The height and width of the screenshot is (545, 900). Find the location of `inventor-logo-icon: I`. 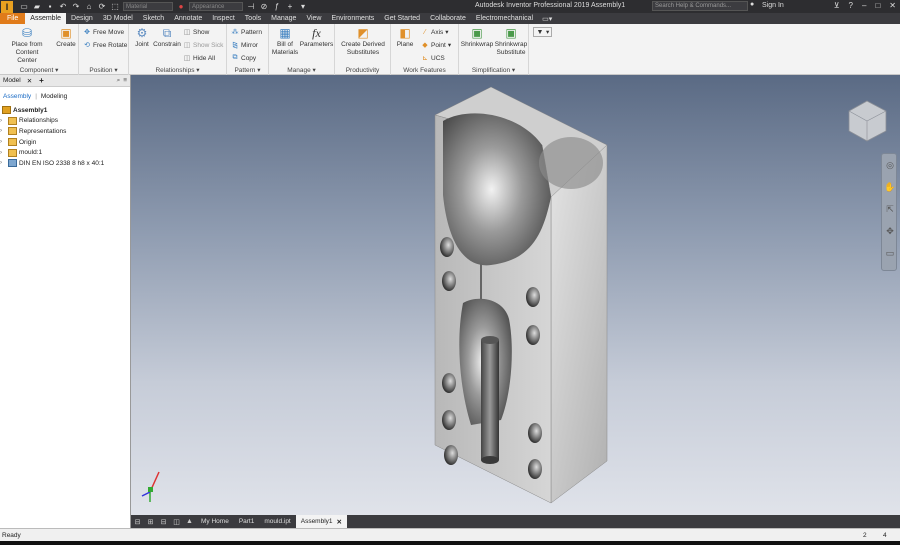

inventor-logo-icon: I is located at coordinates (7, 6).